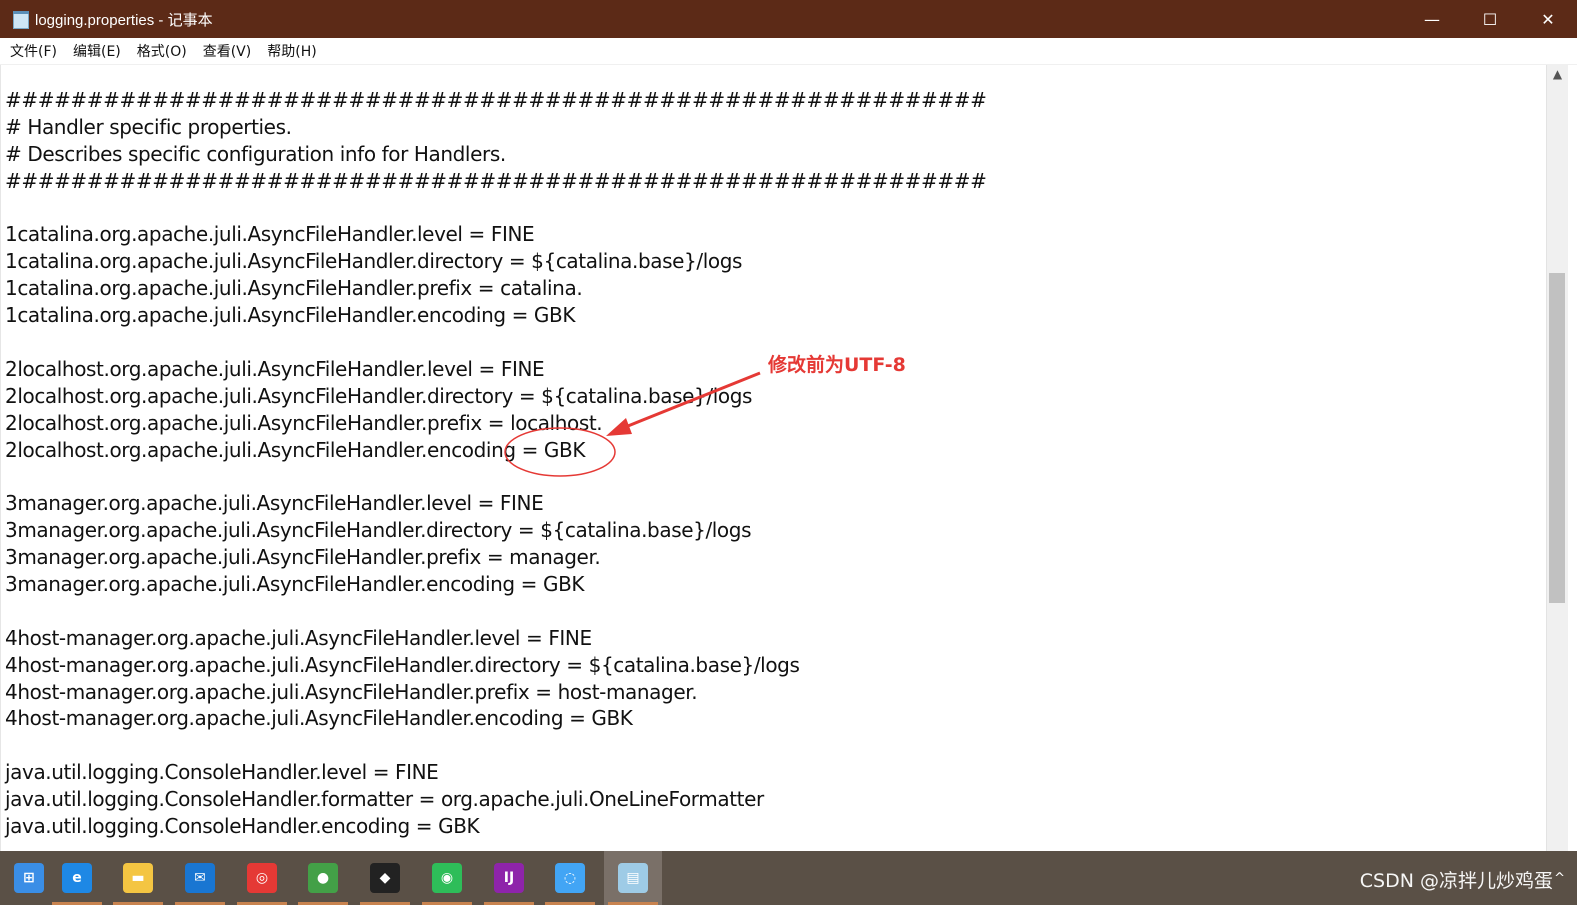 This screenshot has width=1577, height=905. Describe the element at coordinates (124, 20) in the screenshot. I see `window-title: logging.properties - 记事本` at that location.